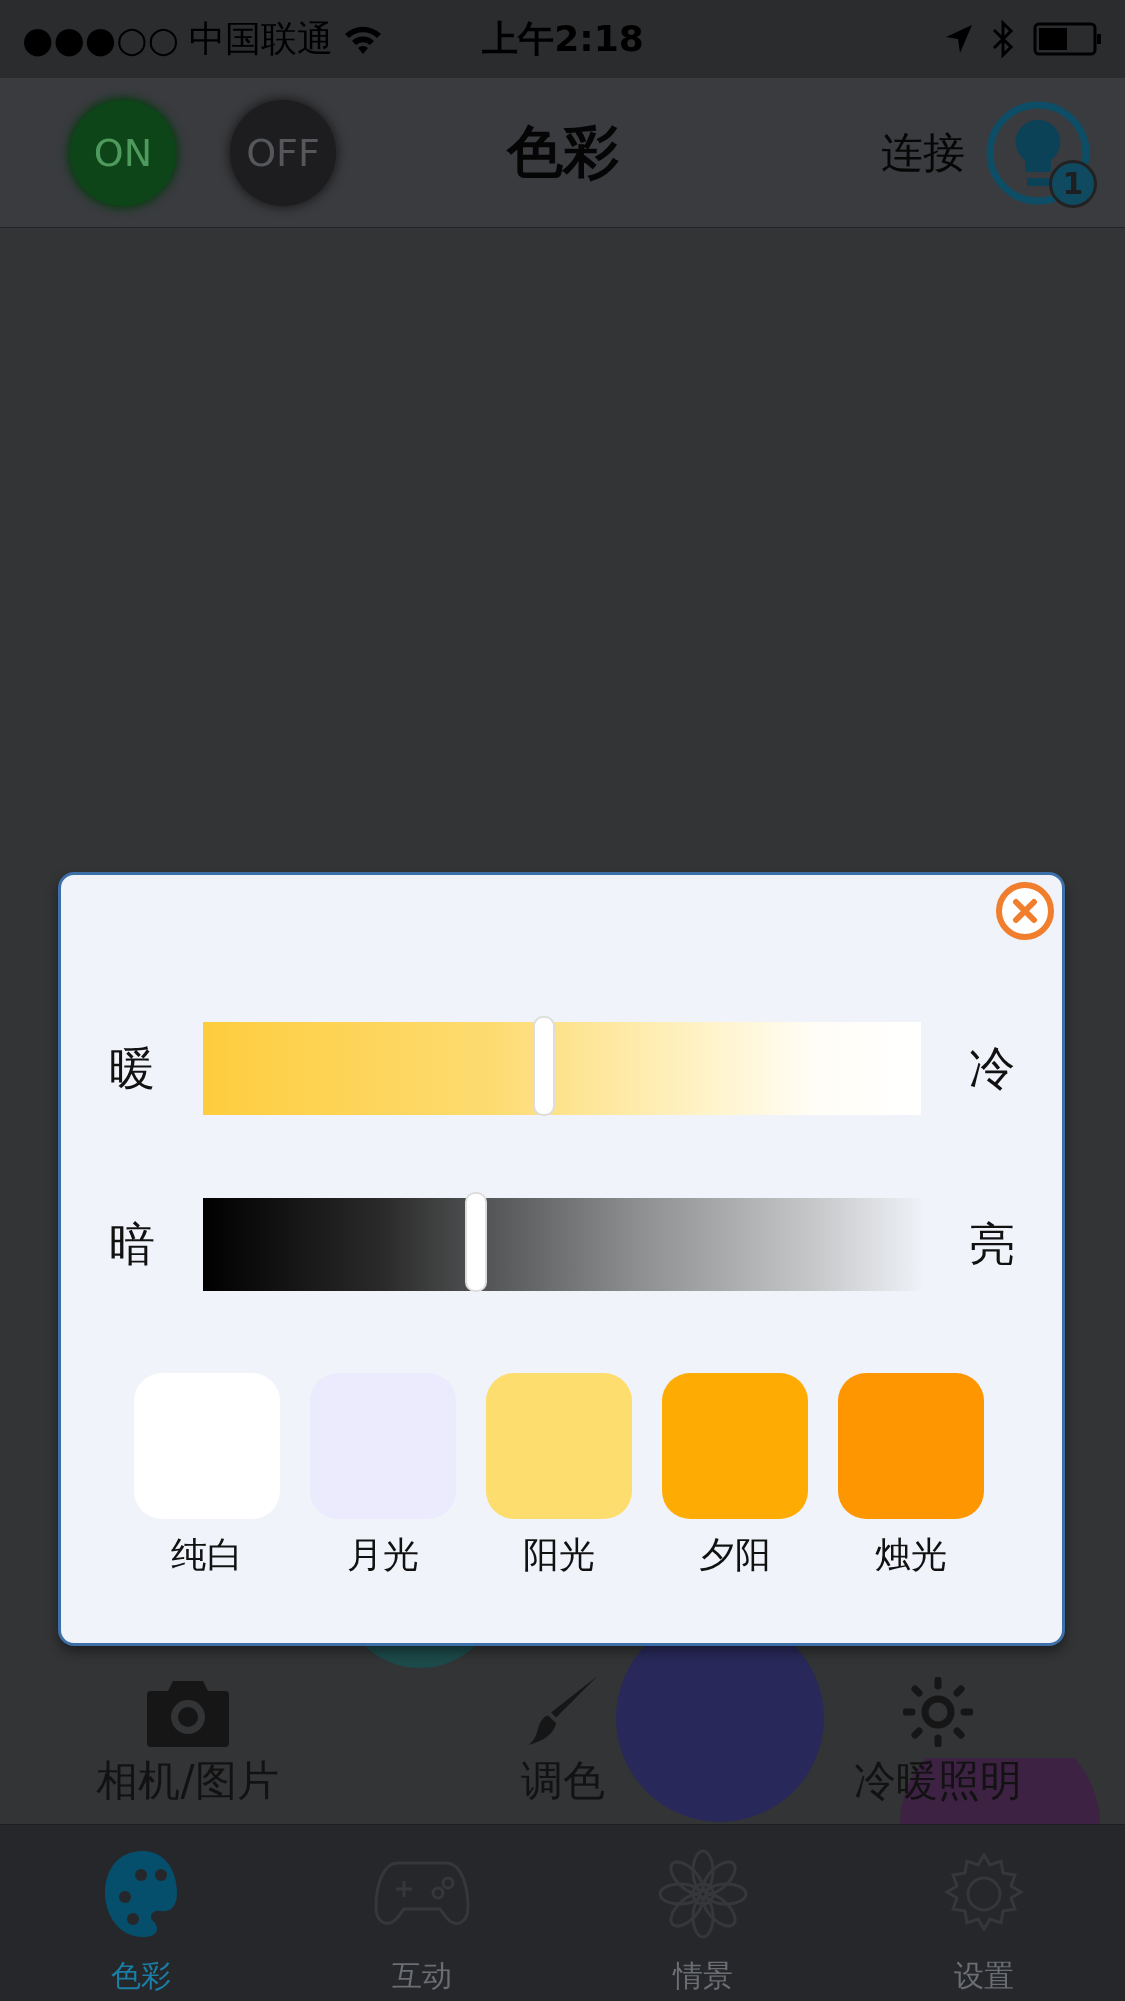  Describe the element at coordinates (562, 151) in the screenshot. I see `page-title: 色彩` at that location.